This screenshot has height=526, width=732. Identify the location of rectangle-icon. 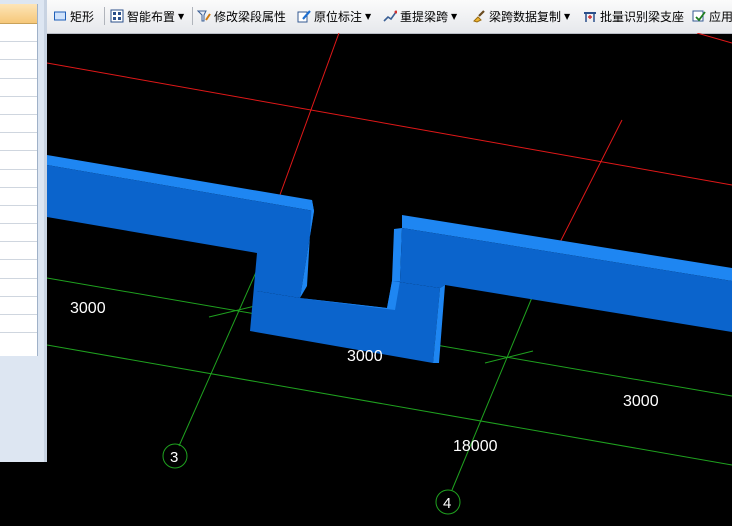
(60, 16).